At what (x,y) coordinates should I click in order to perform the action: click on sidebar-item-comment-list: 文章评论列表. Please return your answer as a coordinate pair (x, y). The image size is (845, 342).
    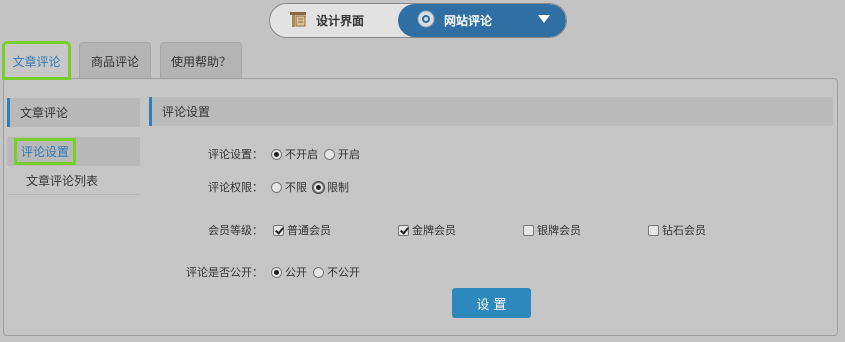
    Looking at the image, I should click on (73, 180).